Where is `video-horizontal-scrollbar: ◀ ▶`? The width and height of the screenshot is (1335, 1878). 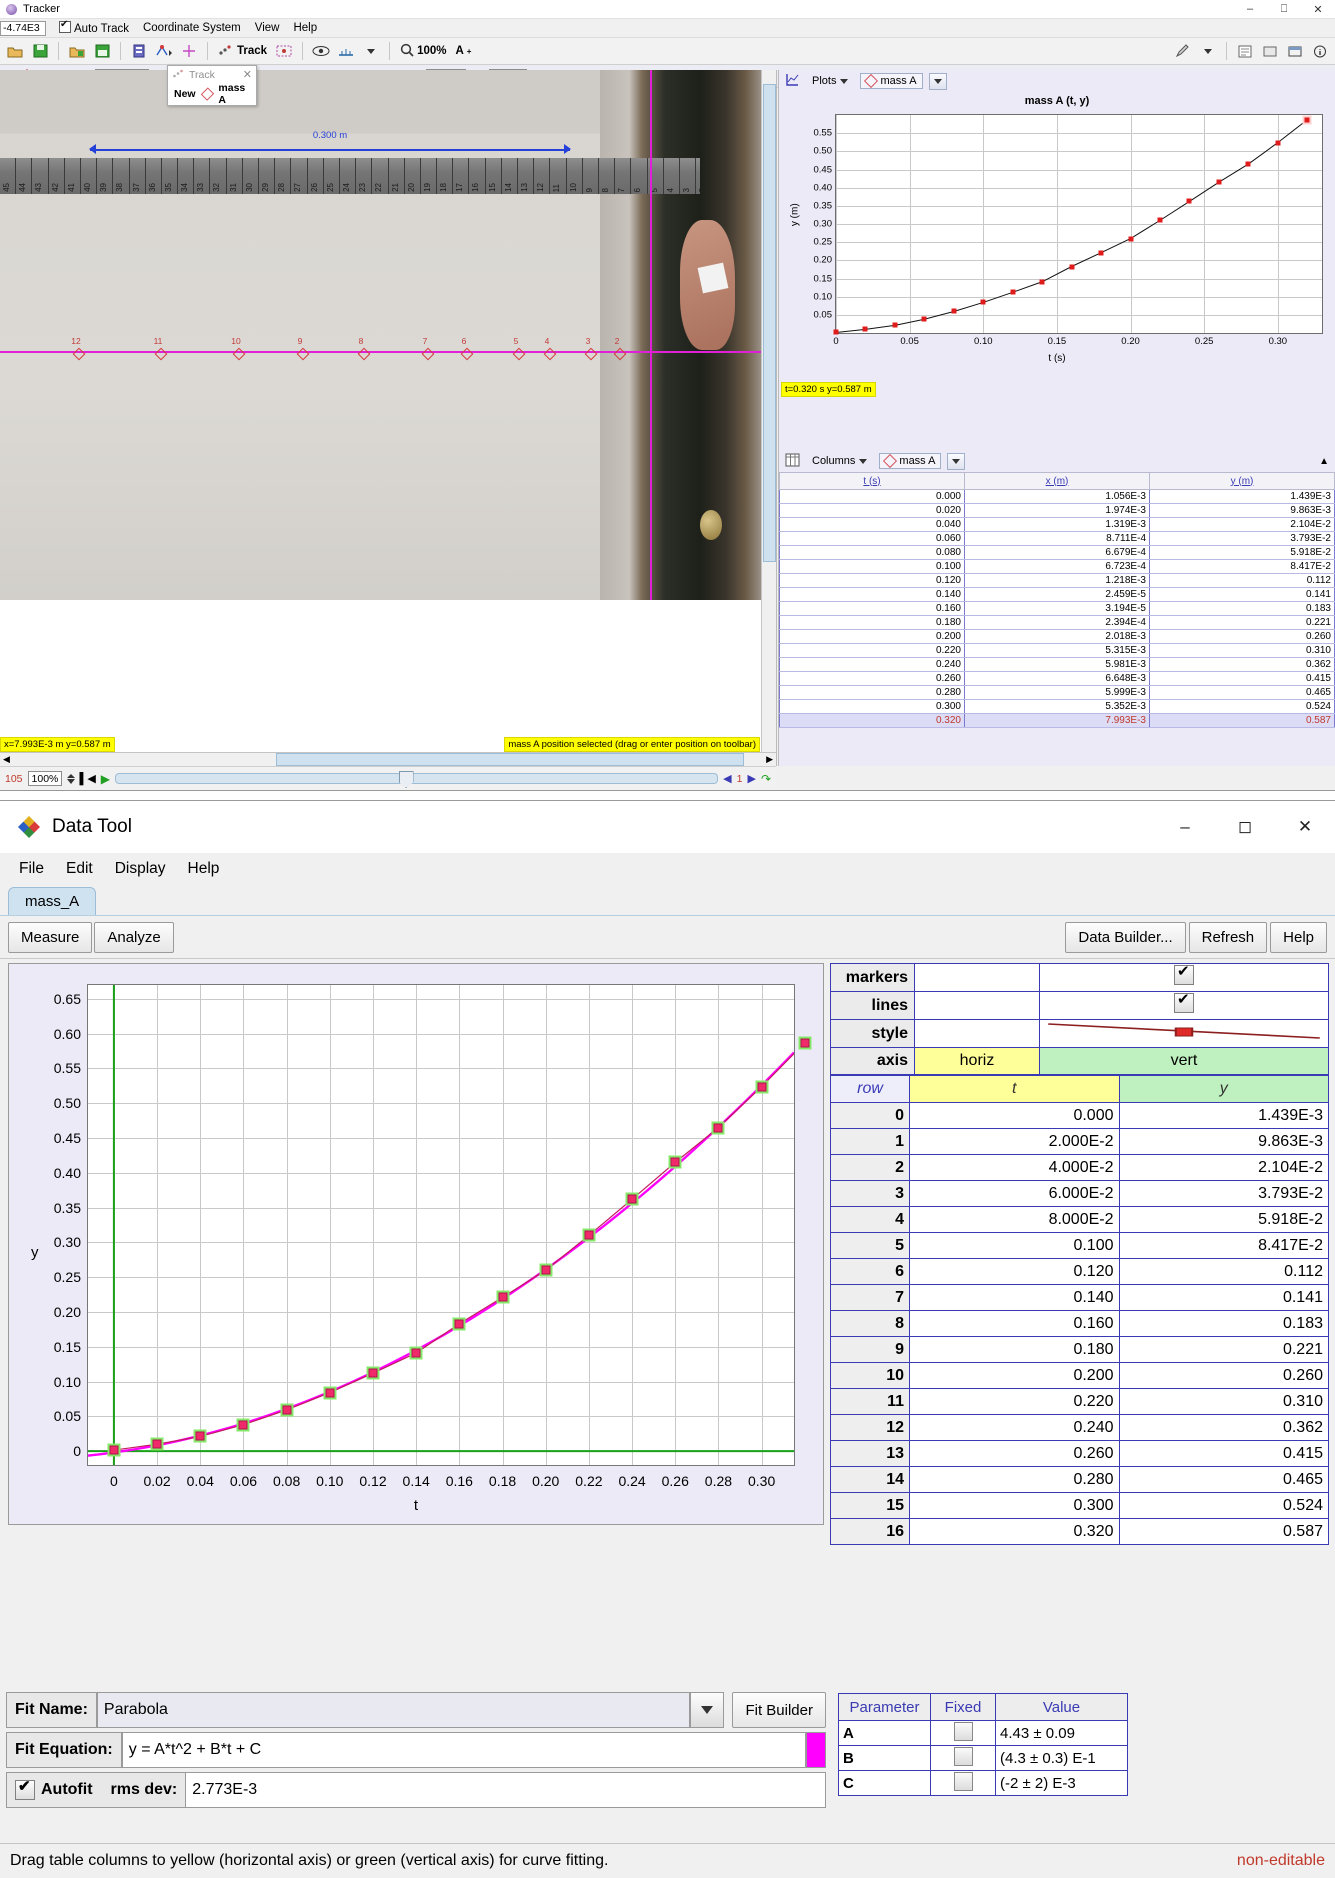 video-horizontal-scrollbar: ◀ ▶ is located at coordinates (388, 759).